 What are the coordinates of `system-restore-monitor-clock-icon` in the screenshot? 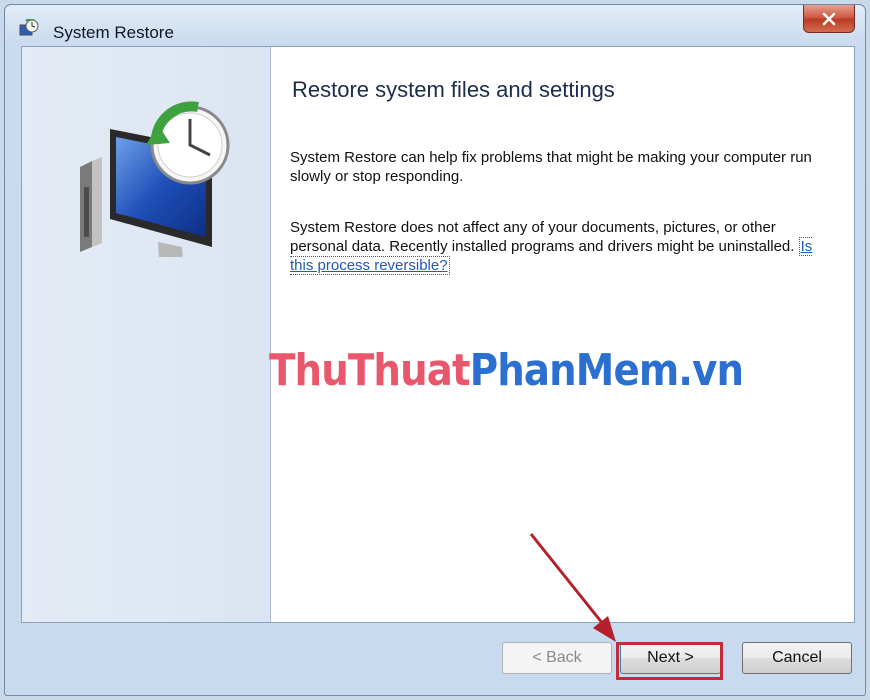 It's located at (155, 179).